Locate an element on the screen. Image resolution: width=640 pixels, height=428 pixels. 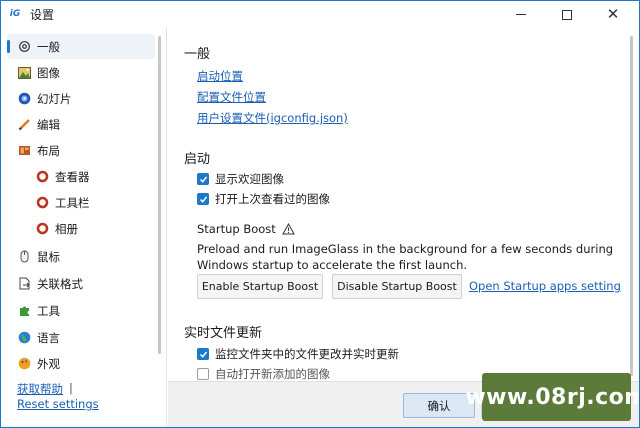
startup-boost-heading: Startup Boost is located at coordinates (246, 229).